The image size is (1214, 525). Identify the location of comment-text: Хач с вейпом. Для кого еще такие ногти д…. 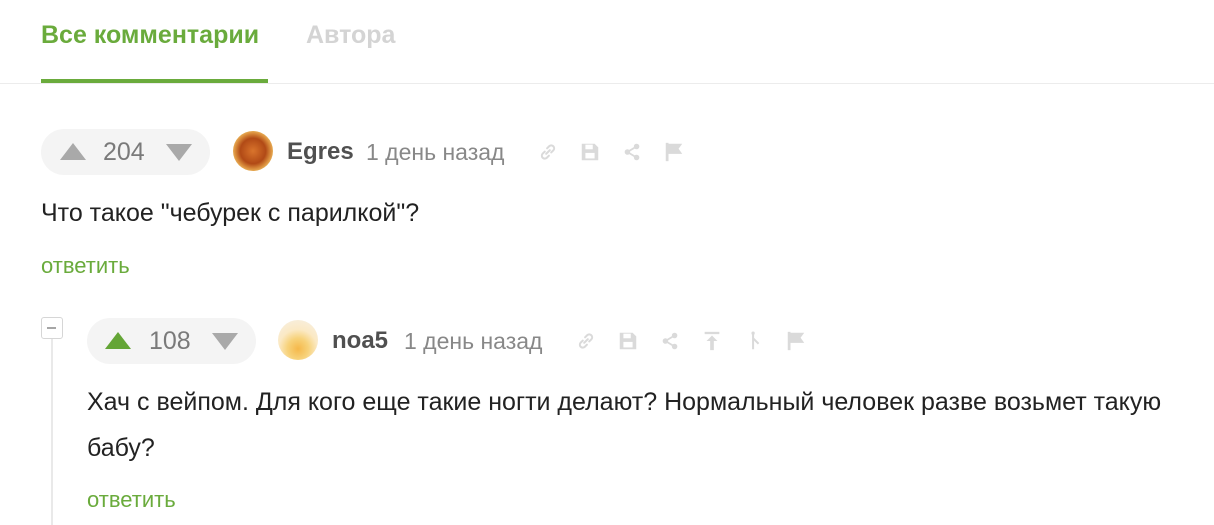
(624, 425).